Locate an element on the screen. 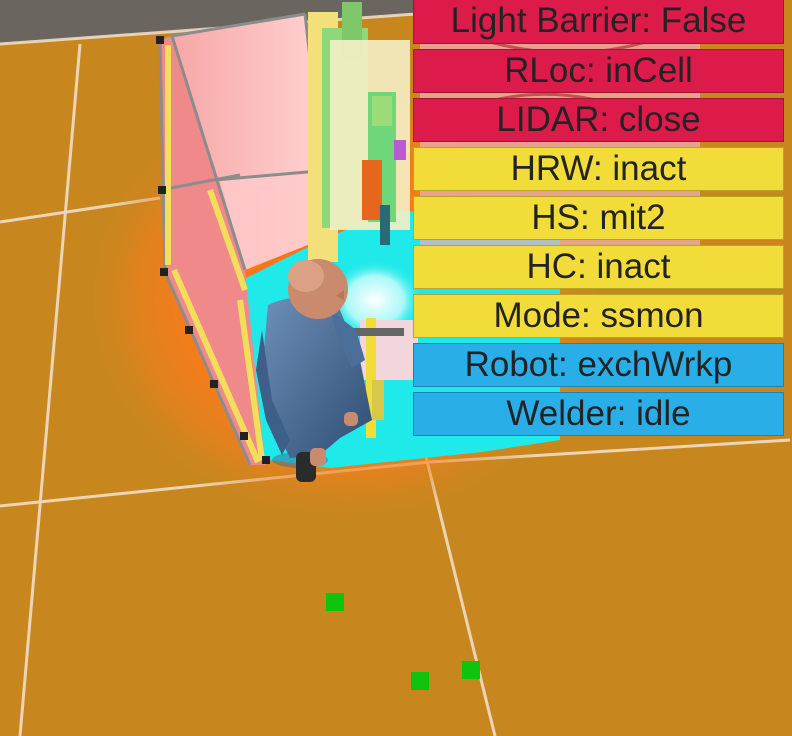 This screenshot has width=792, height=736. status-label: Mode: ssmon is located at coordinates (598, 315).